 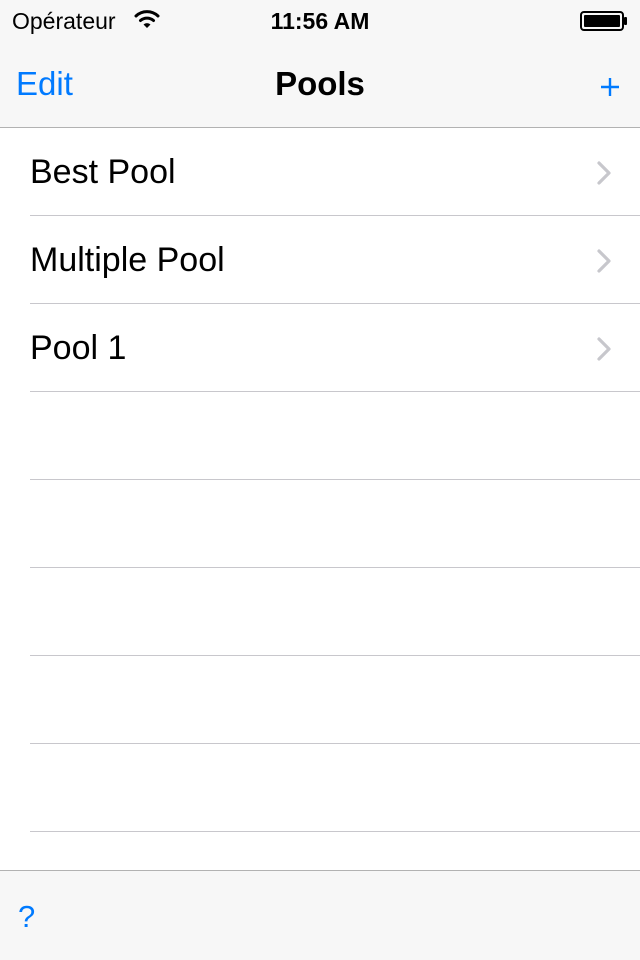 I want to click on pool-row-best-pool: Best Pool, so click(x=335, y=172).